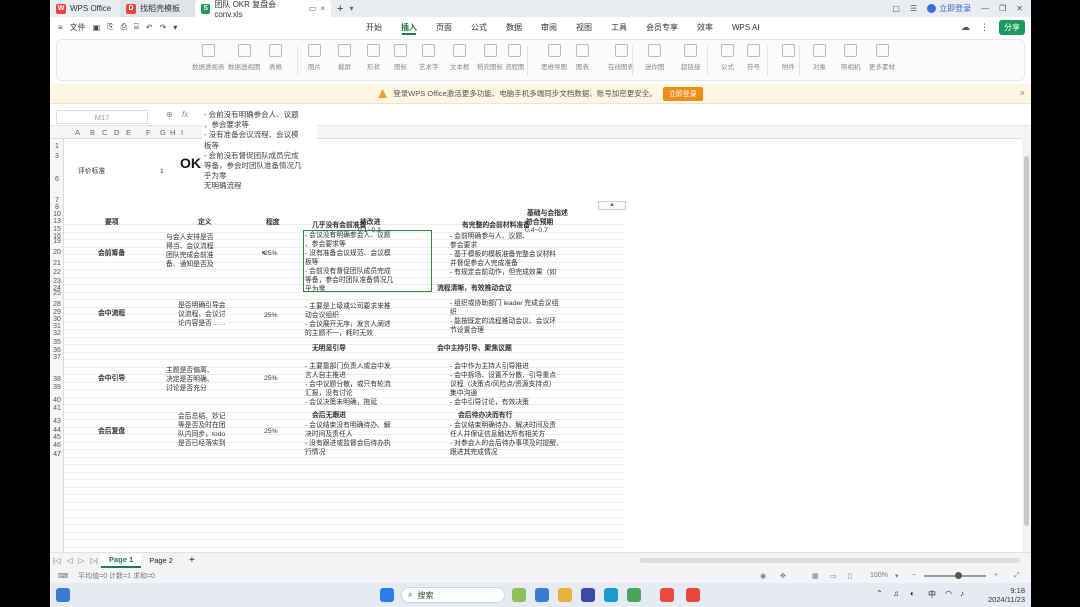 This screenshot has height=607, width=1080. Describe the element at coordinates (57, 263) in the screenshot. I see `row-header: 21` at that location.